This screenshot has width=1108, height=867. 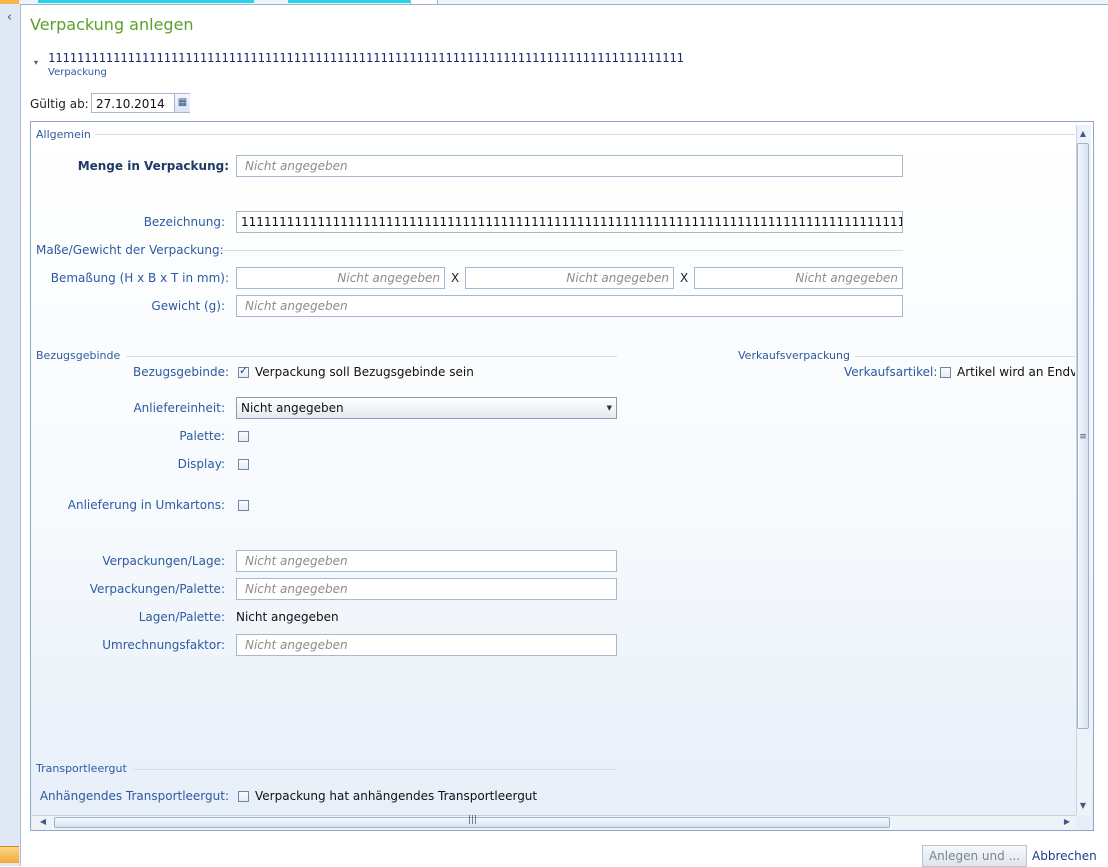 What do you see at coordinates (134, 796) in the screenshot?
I see `transport-attached-label: Anhängendes Transportleergut:` at bounding box center [134, 796].